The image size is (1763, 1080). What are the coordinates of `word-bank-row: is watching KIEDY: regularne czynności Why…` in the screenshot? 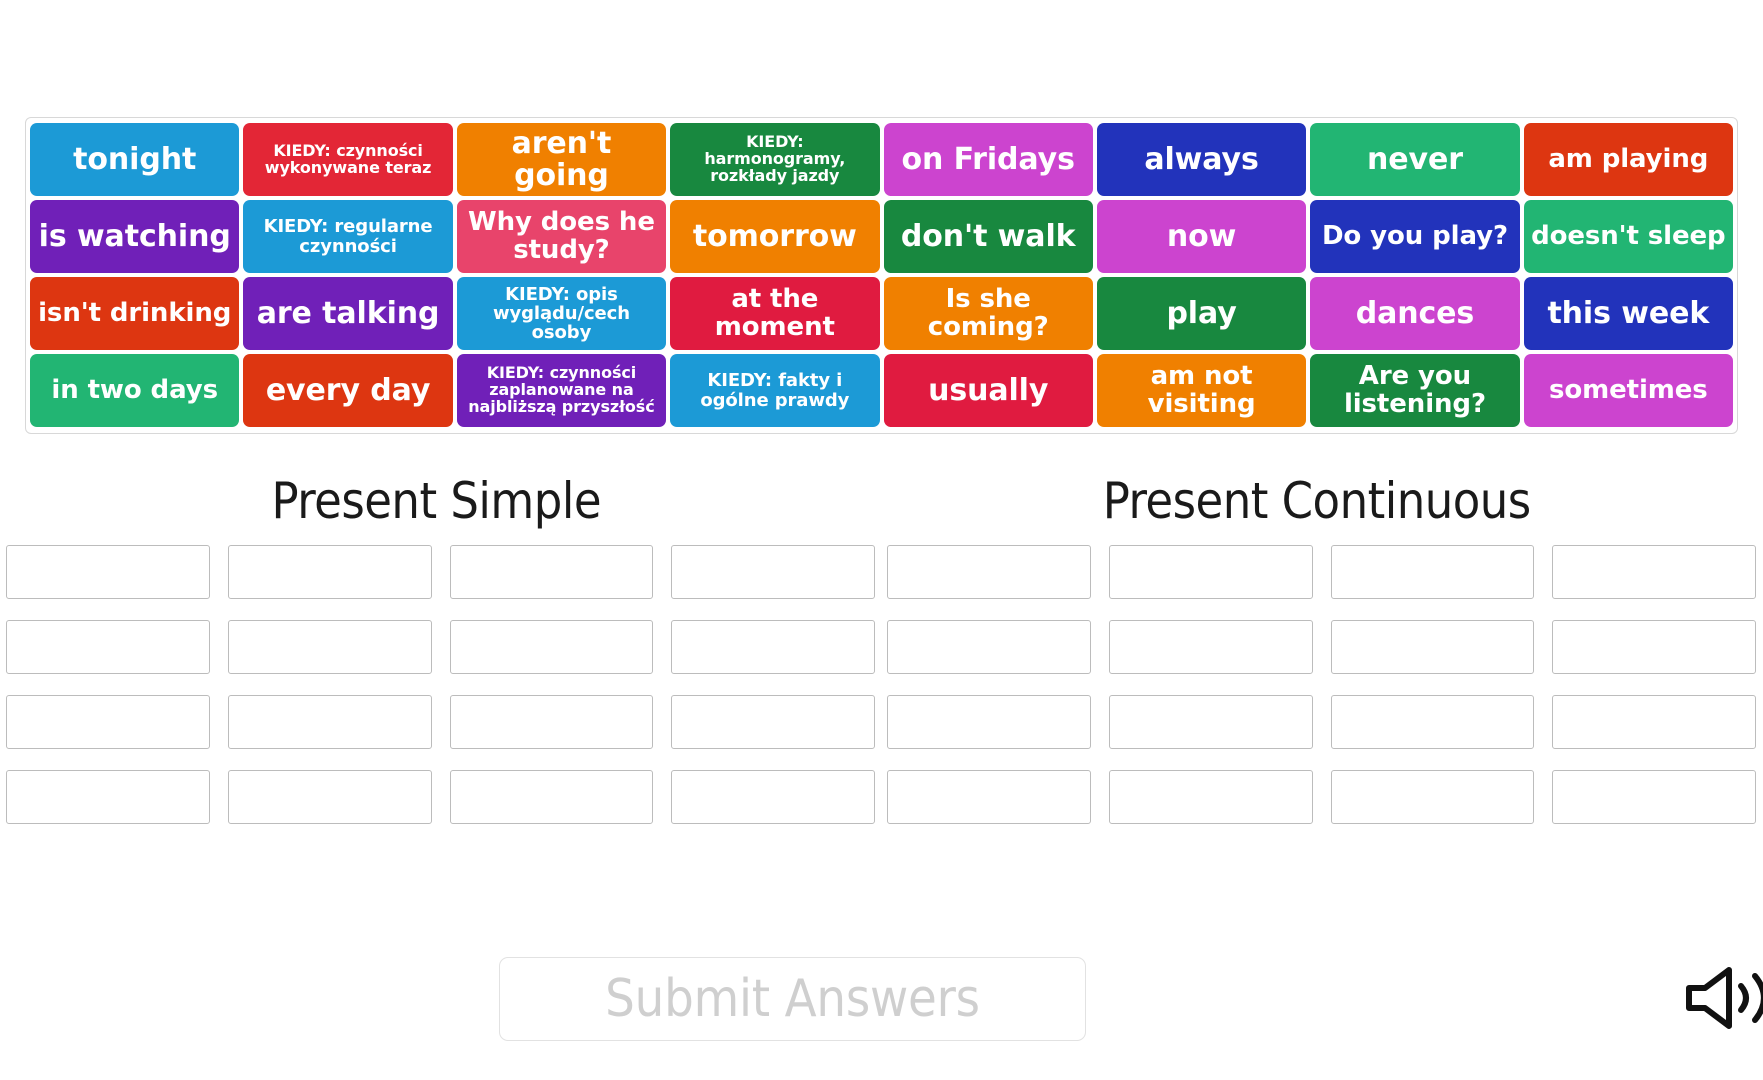 It's located at (881, 236).